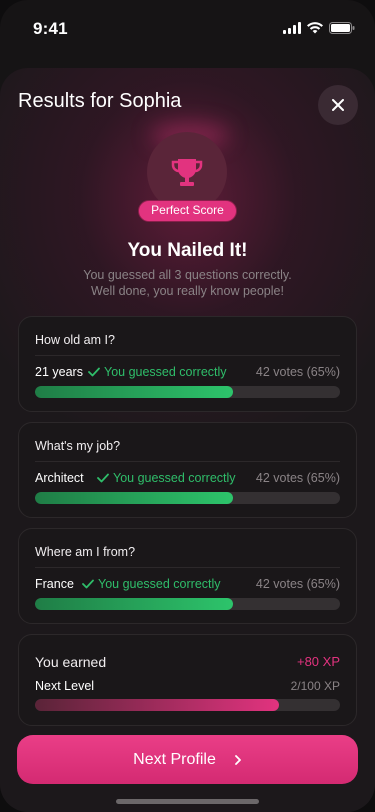 The height and width of the screenshot is (812, 375). I want to click on status-icons, so click(319, 28).